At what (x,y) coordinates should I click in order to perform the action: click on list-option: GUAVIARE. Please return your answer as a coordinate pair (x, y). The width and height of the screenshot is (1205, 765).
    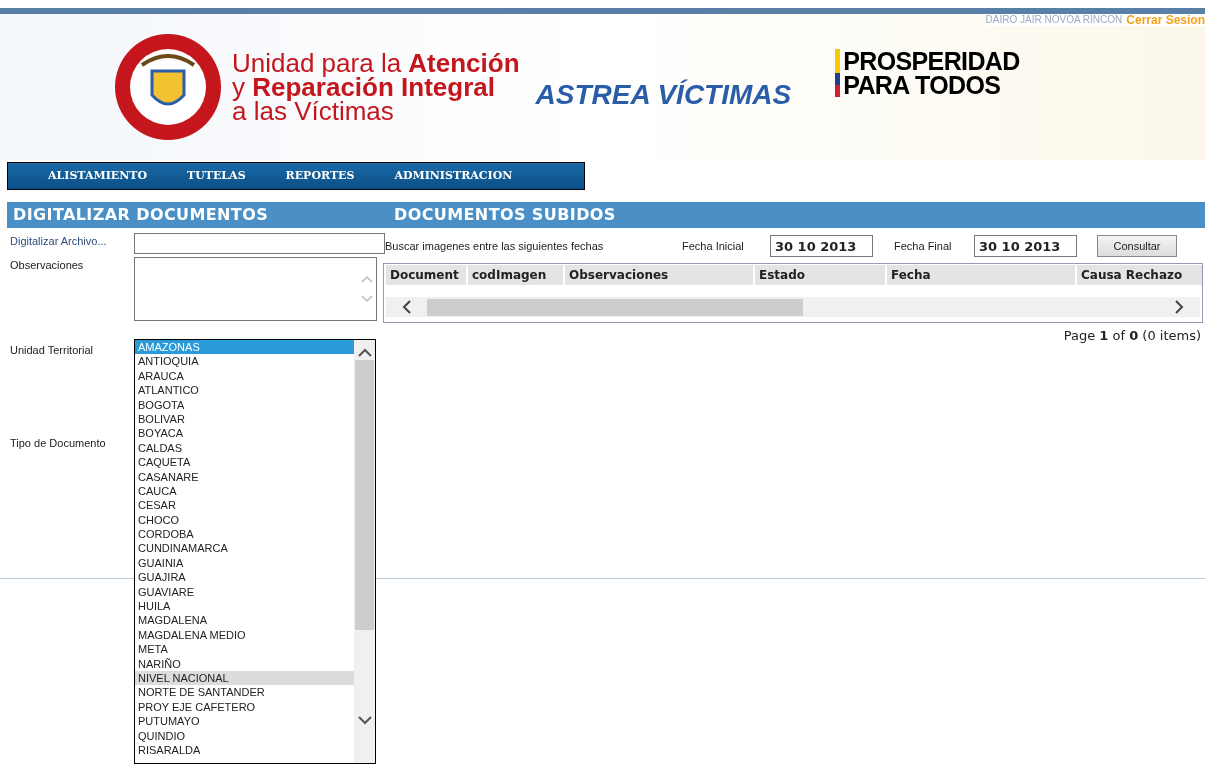
    Looking at the image, I should click on (244, 592).